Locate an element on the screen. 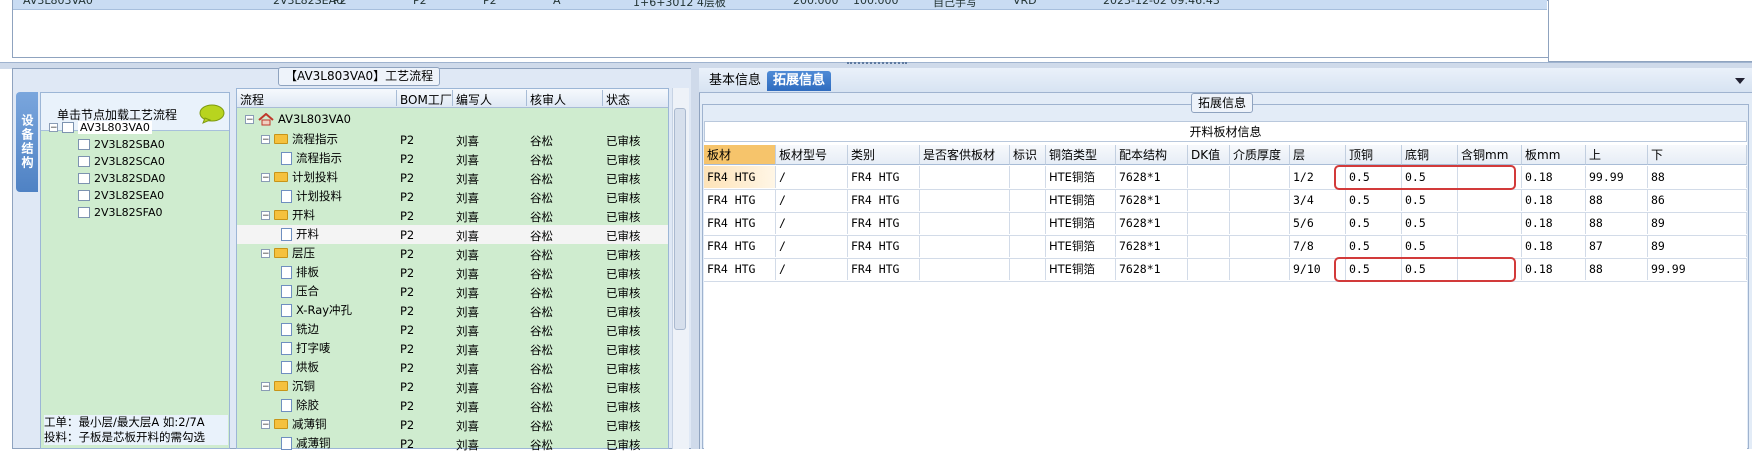 The width and height of the screenshot is (1752, 453). process-scroll-thumb is located at coordinates (680, 219).